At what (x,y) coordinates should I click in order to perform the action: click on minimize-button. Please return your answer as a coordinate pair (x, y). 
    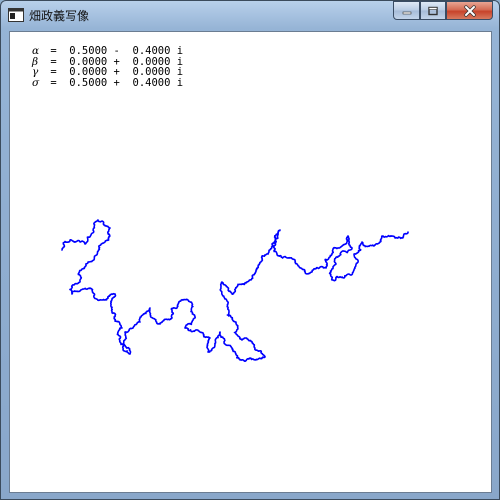
    Looking at the image, I should click on (406, 10).